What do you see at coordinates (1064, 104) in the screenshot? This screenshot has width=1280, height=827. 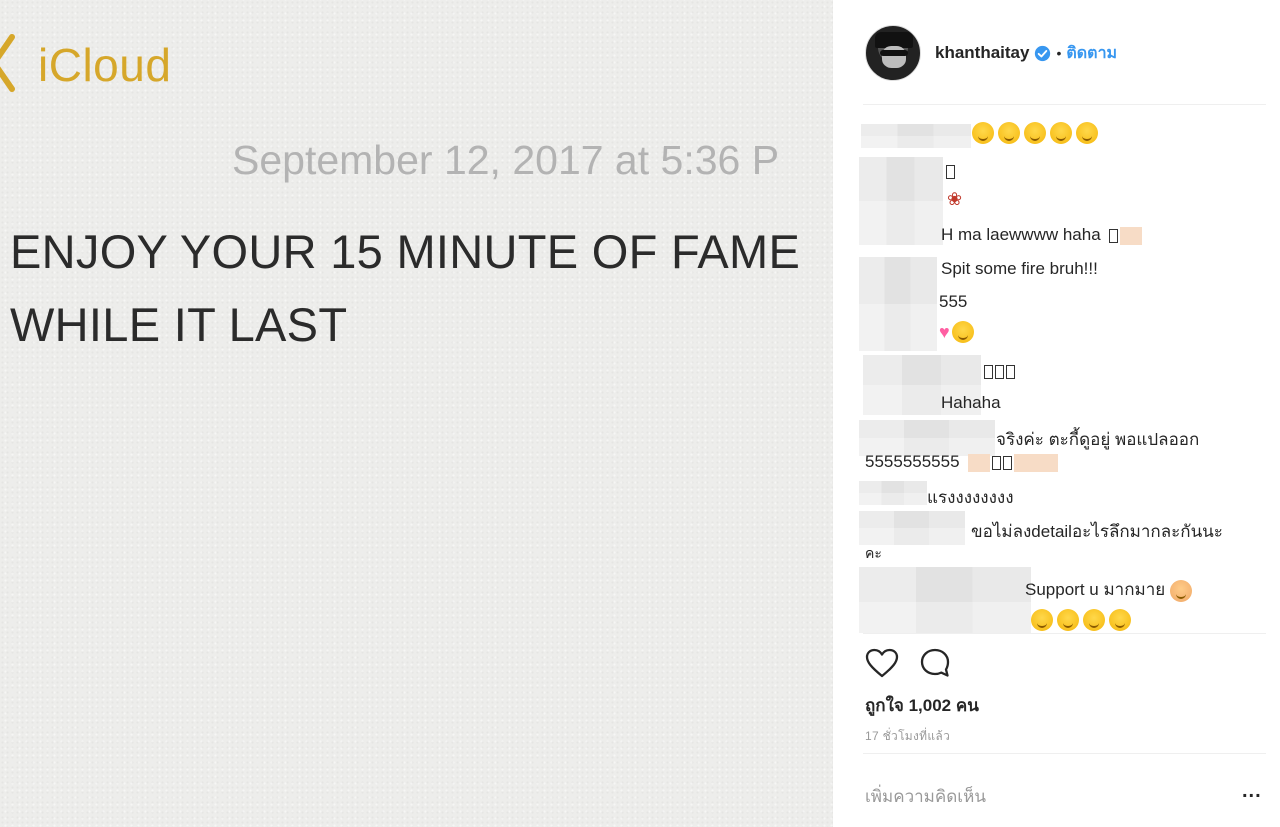 I see `header-divider` at bounding box center [1064, 104].